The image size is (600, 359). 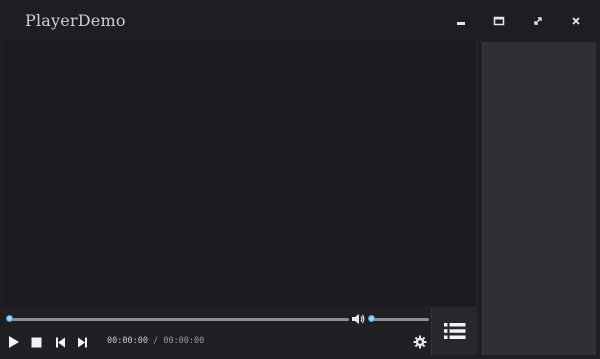 I want to click on playlist-button, so click(x=454, y=331).